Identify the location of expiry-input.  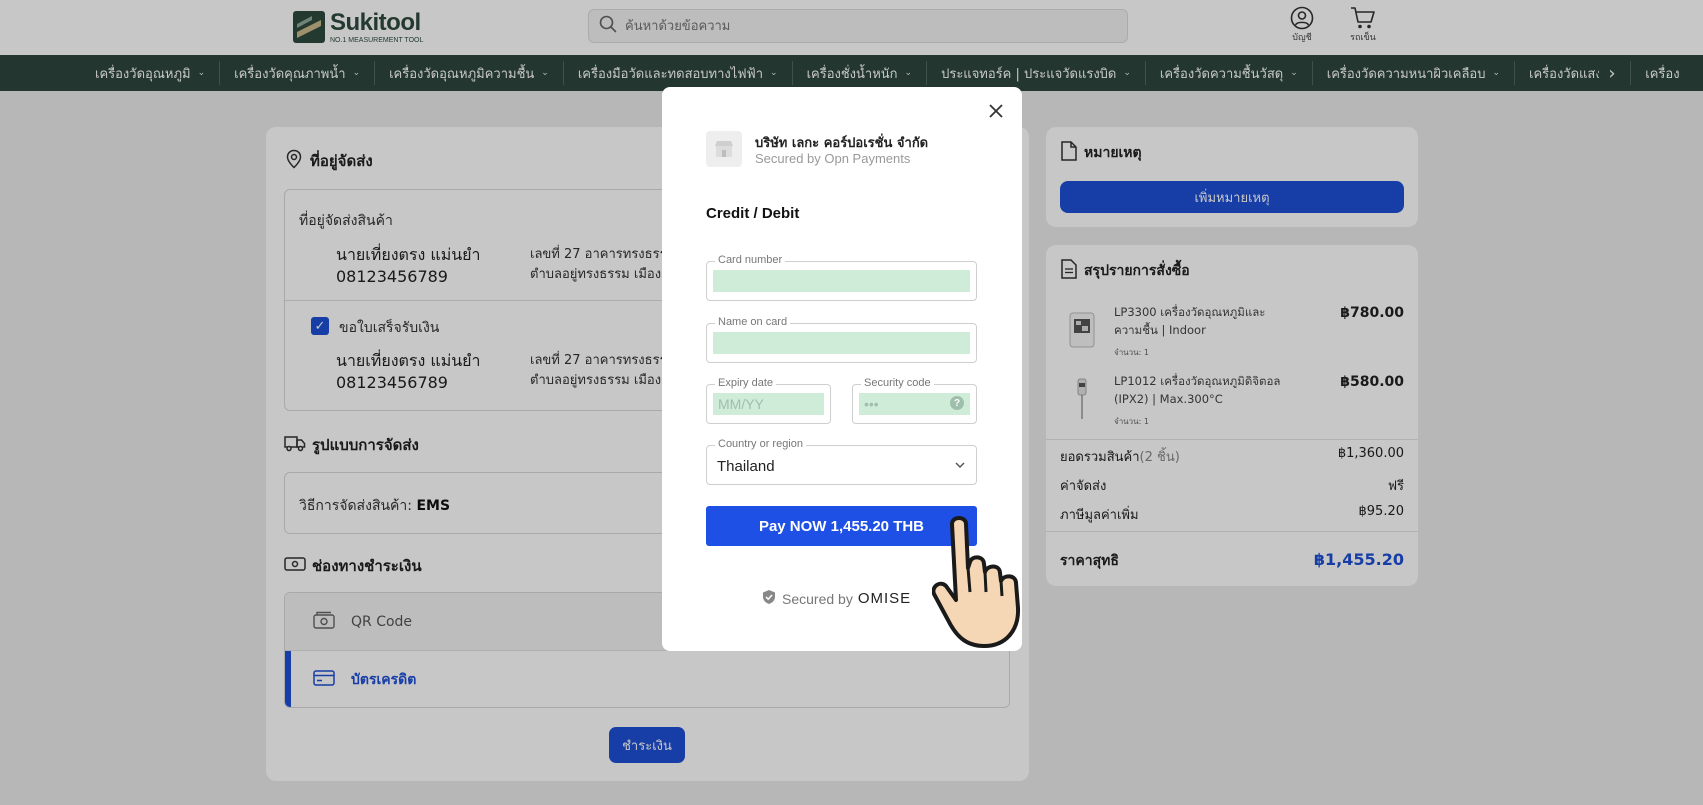
(768, 404).